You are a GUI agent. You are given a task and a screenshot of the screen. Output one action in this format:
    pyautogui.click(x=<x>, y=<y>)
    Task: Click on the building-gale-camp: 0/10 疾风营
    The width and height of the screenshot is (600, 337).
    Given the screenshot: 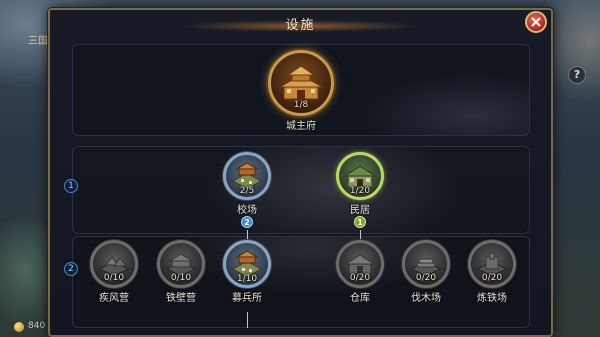 What is the action you would take?
    pyautogui.click(x=114, y=272)
    